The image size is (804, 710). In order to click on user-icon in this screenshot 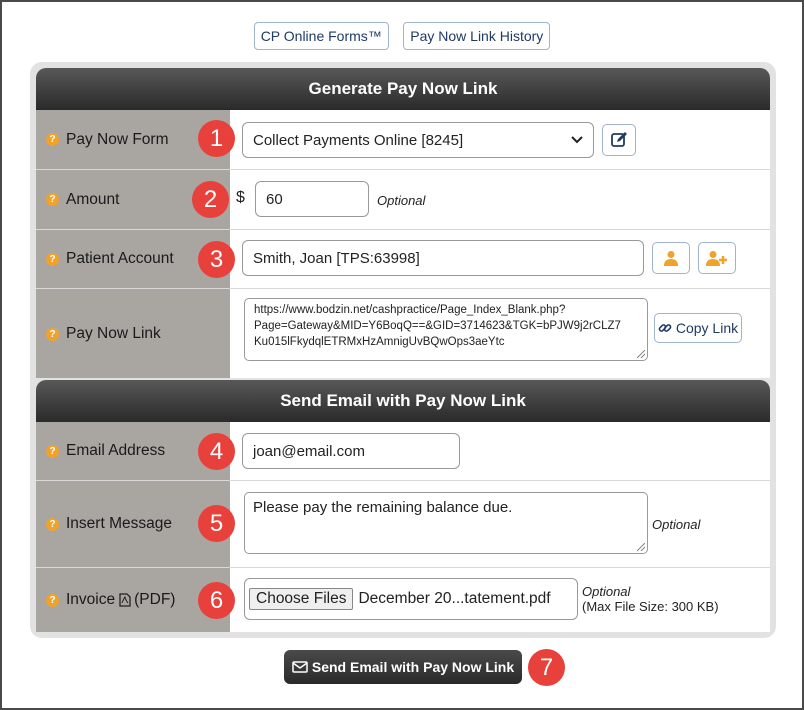, I will do `click(671, 258)`.